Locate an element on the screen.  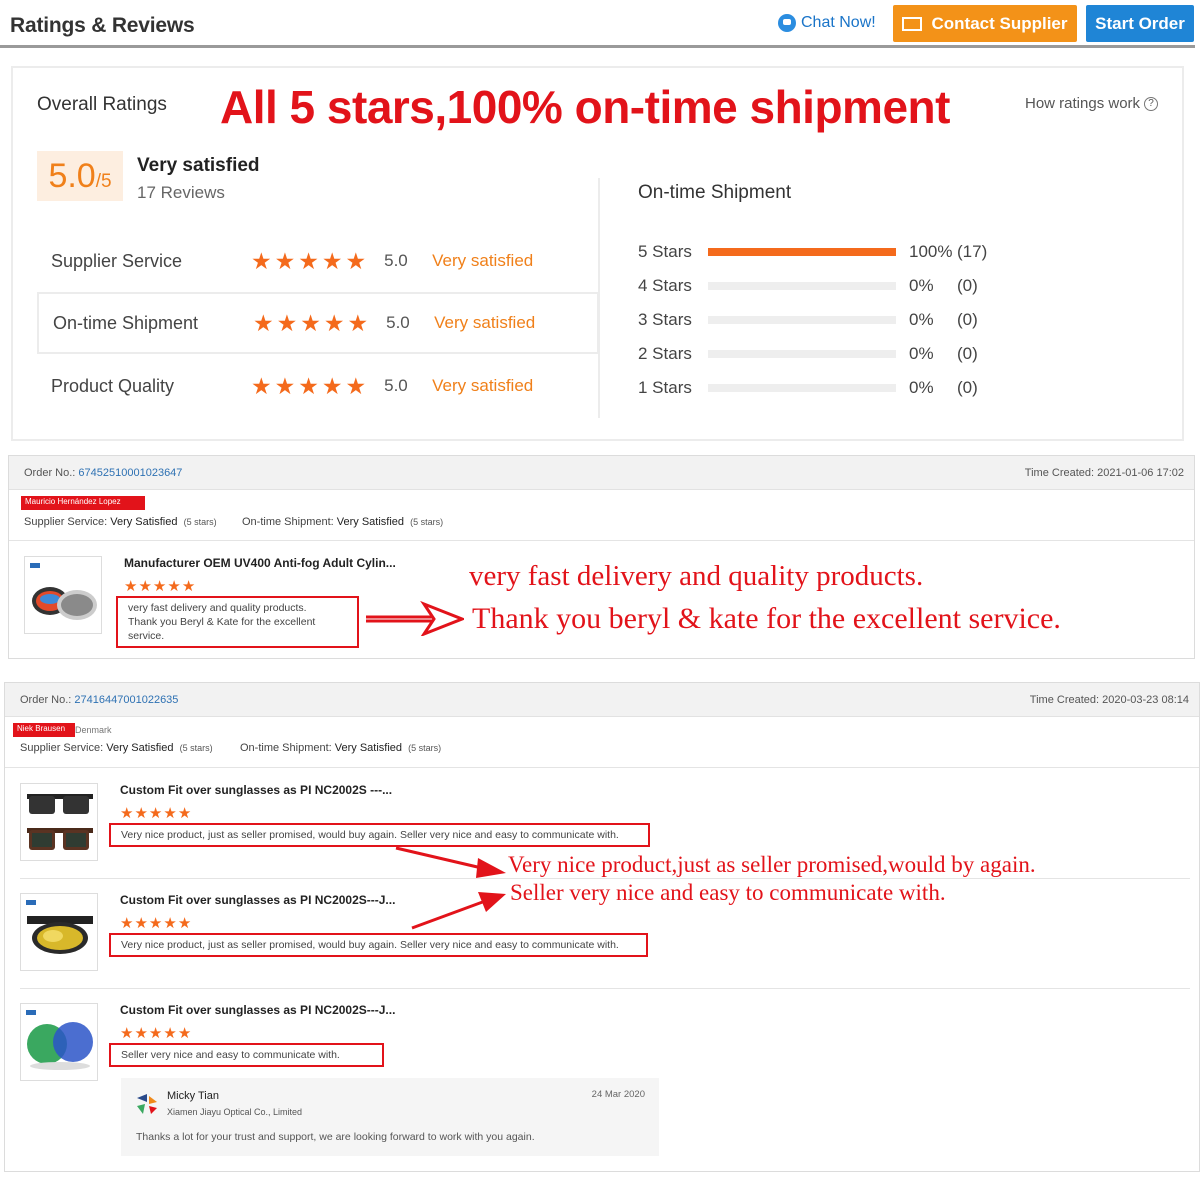
category-label: Product Quality is located at coordinates (113, 385).